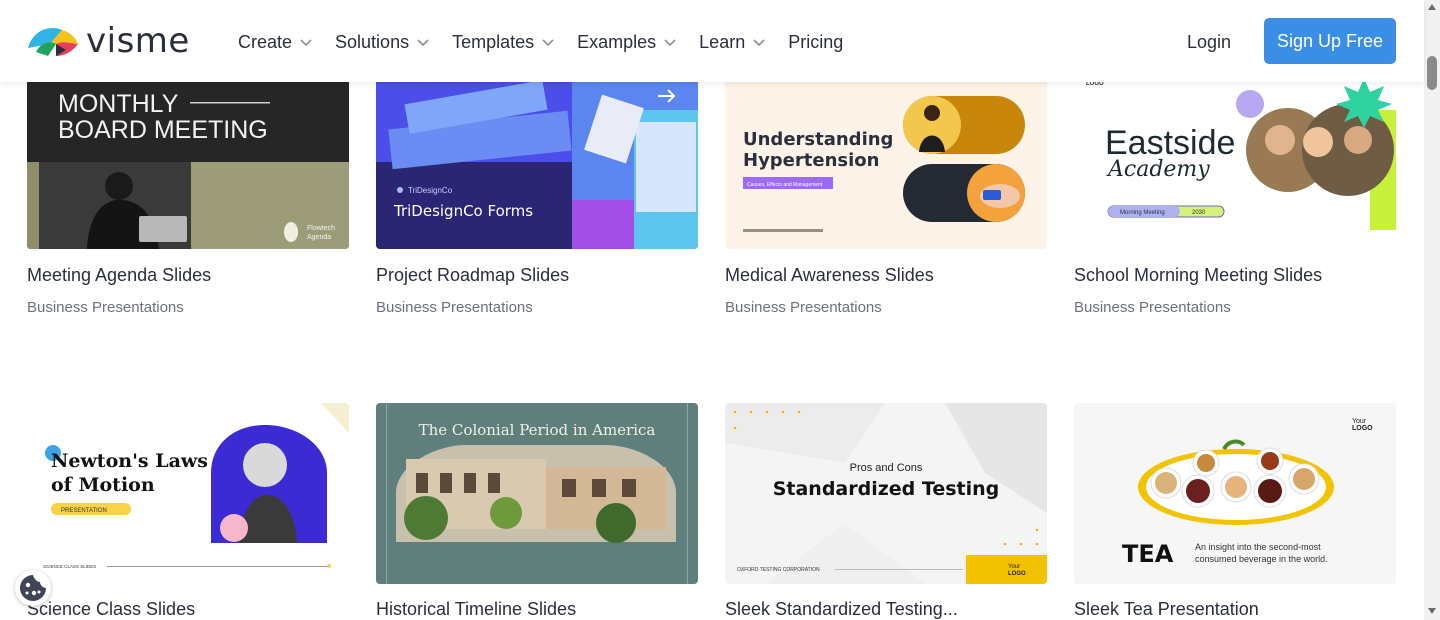 The image size is (1440, 620). What do you see at coordinates (319, 237) in the screenshot?
I see `thumb-caption2: Agenda` at bounding box center [319, 237].